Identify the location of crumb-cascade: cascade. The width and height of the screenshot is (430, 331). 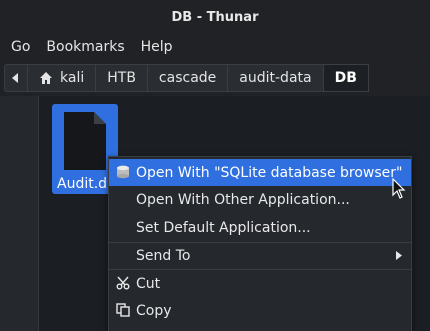
(187, 78).